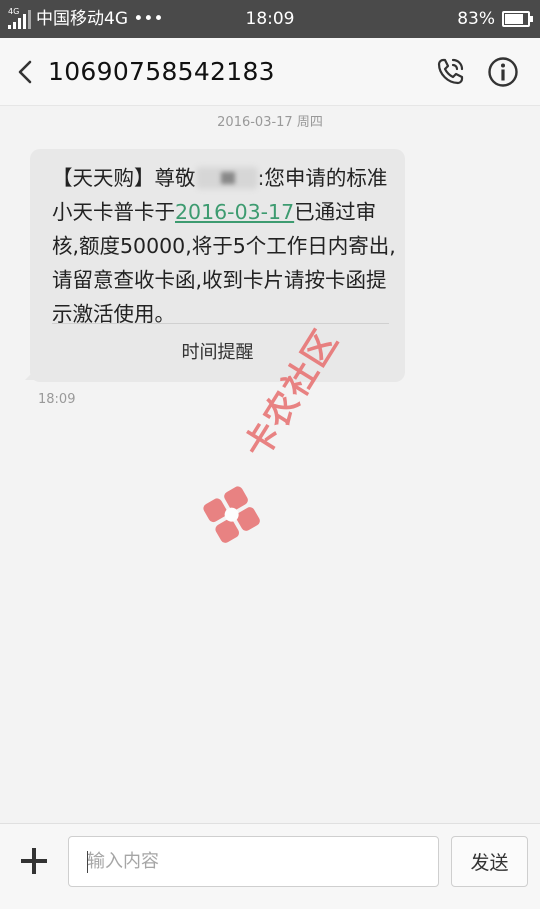 The image size is (540, 909). What do you see at coordinates (270, 19) in the screenshot?
I see `status-bar: 4G 中国移动4G ••• 18:09 83%` at bounding box center [270, 19].